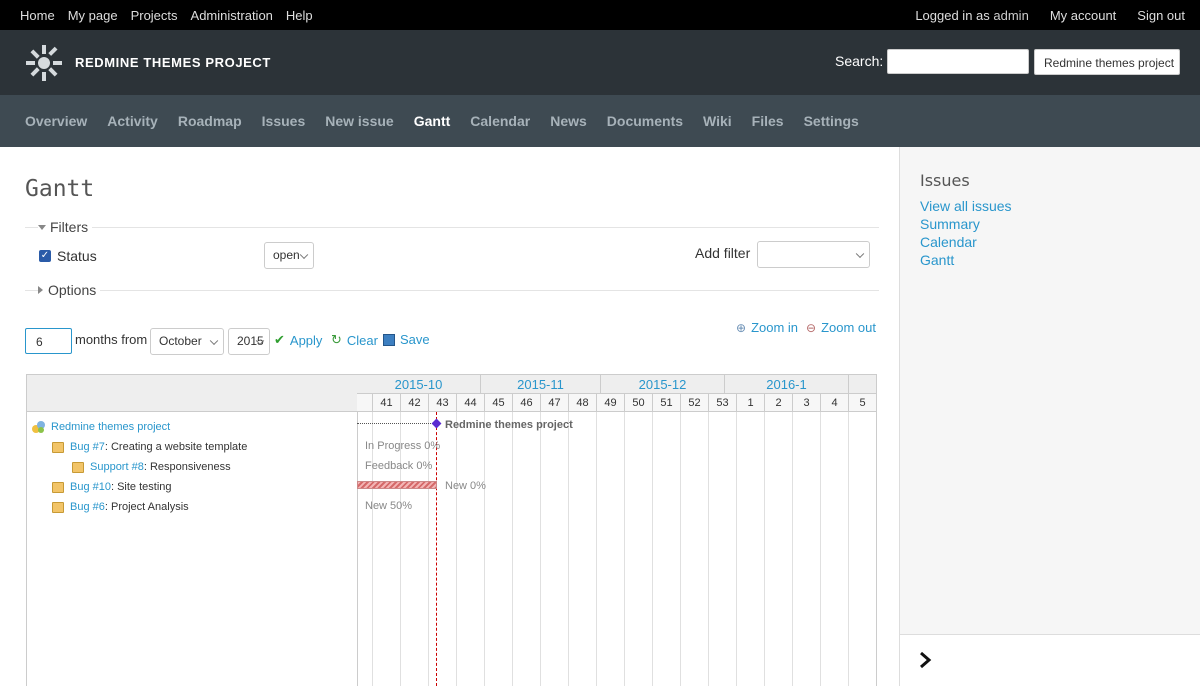 The image size is (1200, 686). I want to click on zoom-in-icon: ⊕, so click(741, 327).